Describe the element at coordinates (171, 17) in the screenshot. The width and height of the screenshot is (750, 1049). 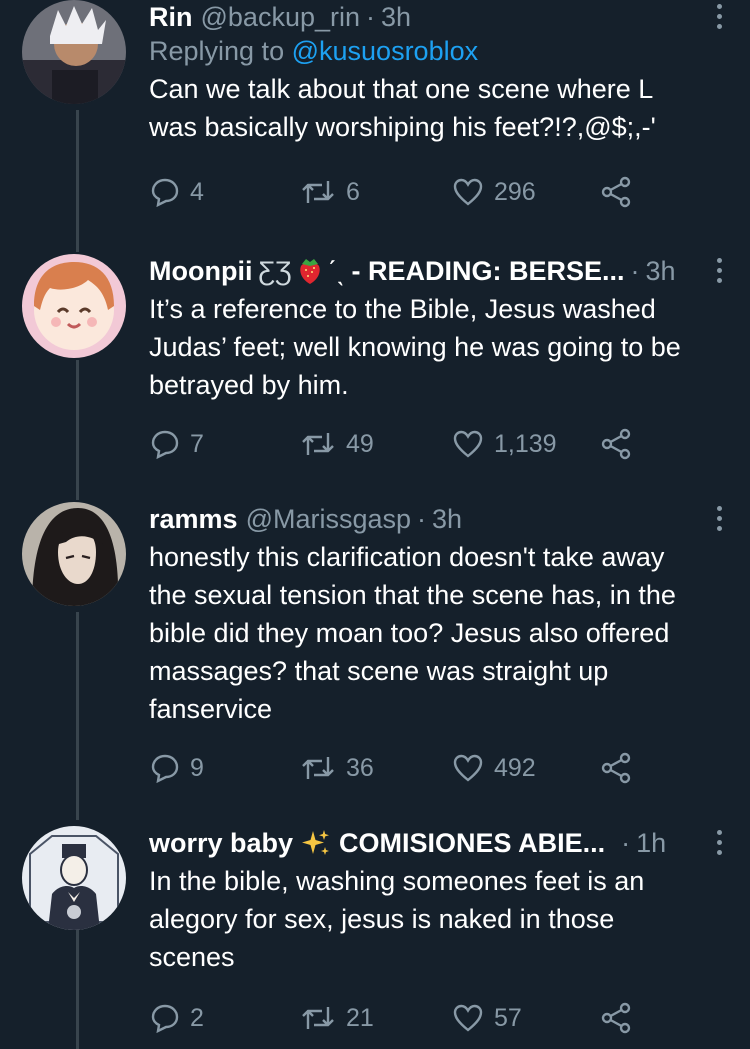
I see `display-name: Rin` at that location.